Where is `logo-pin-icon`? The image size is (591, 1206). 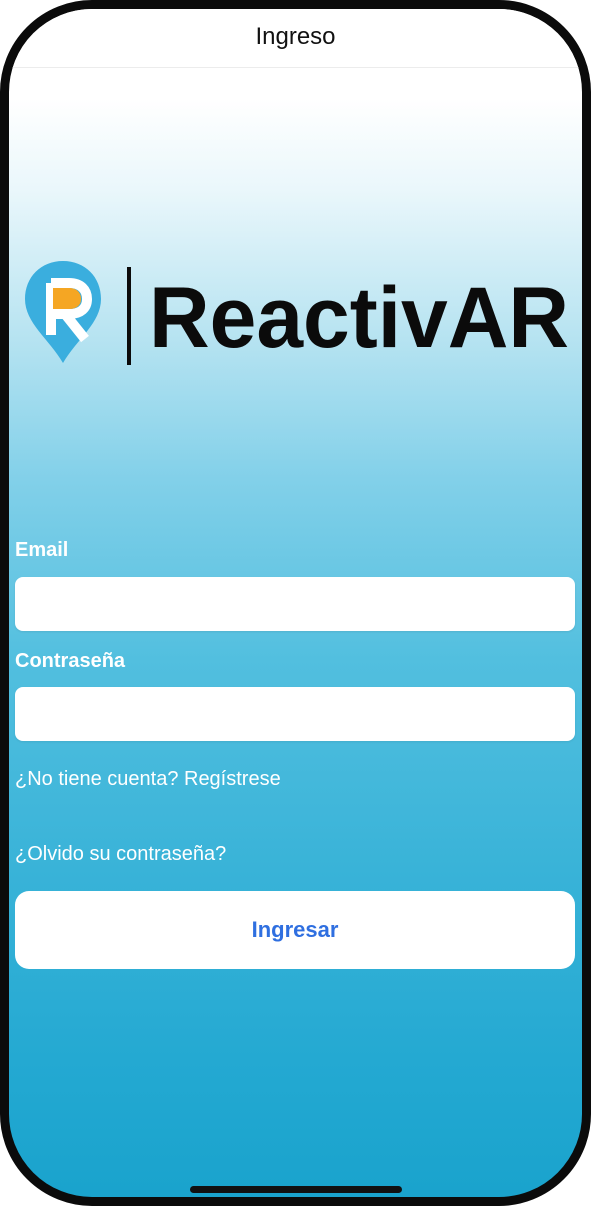 logo-pin-icon is located at coordinates (63, 312).